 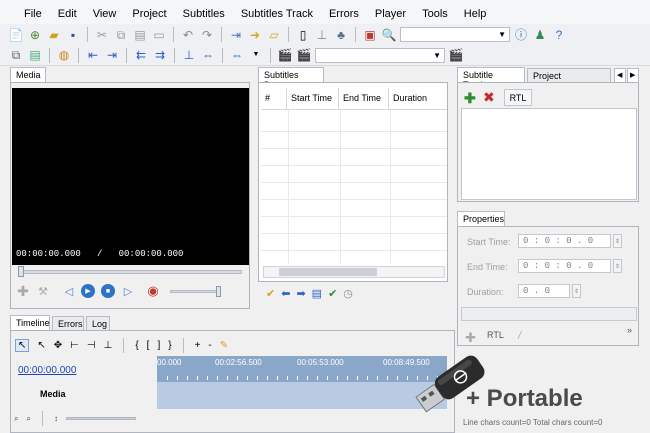 I want to click on document-icon: ▯, so click(x=303, y=35).